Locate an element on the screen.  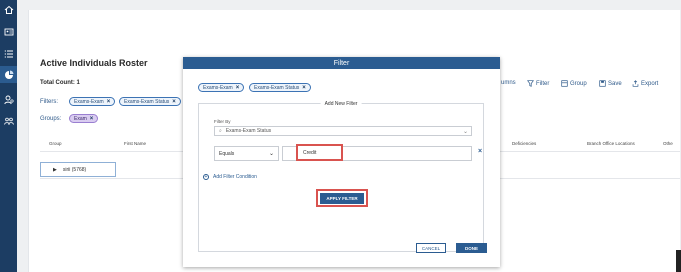
column-header-first-name: First Name is located at coordinates (135, 143).